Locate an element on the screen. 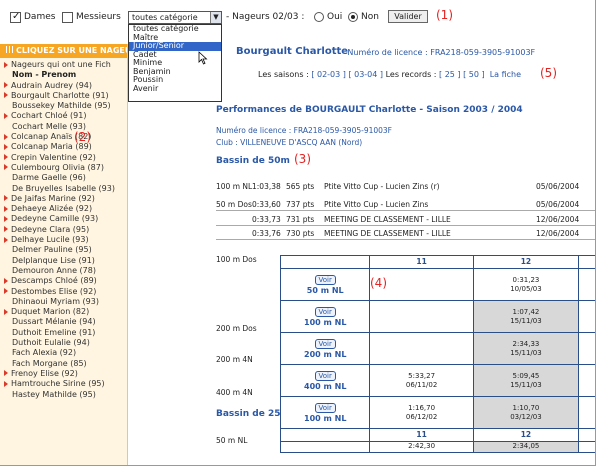  result-pts: 737 pts is located at coordinates (300, 204).